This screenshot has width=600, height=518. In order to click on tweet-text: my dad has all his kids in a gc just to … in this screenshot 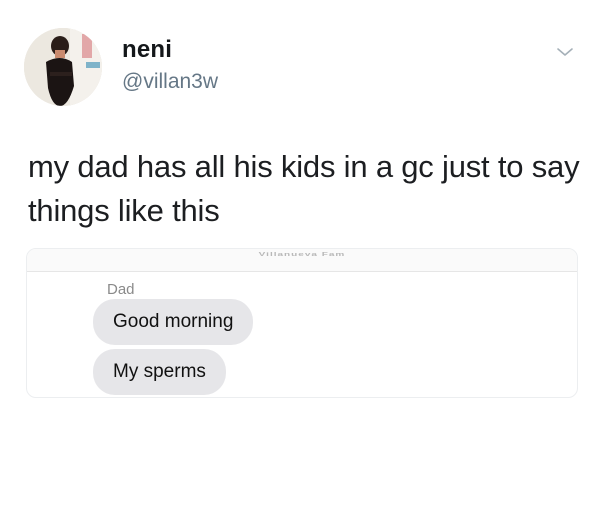, I will do `click(304, 188)`.